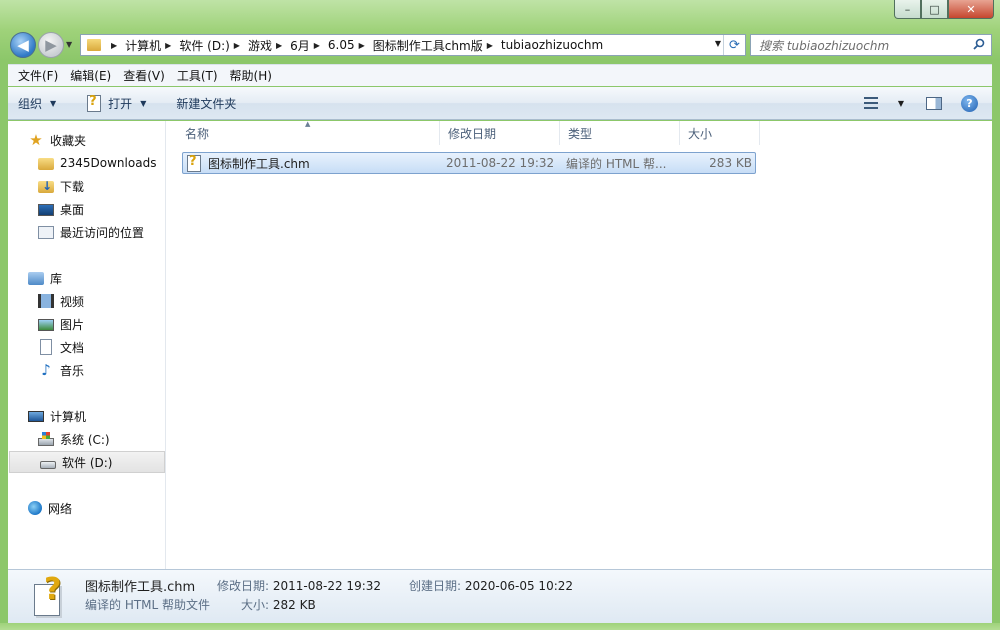 Image resolution: width=1000 pixels, height=630 pixels. Describe the element at coordinates (327, 586) in the screenshot. I see `details-value: 2011-08-22 19:32` at that location.